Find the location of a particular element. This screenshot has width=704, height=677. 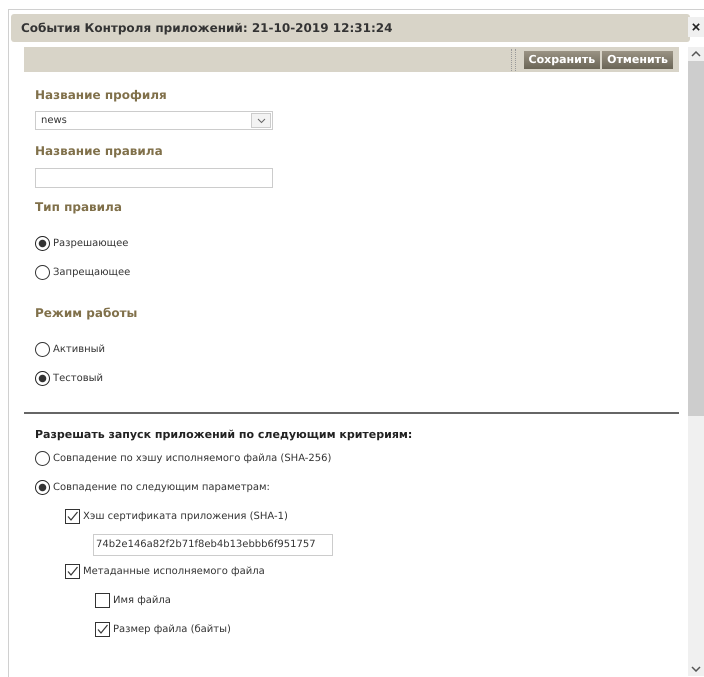

scroll-up-icon is located at coordinates (696, 54).